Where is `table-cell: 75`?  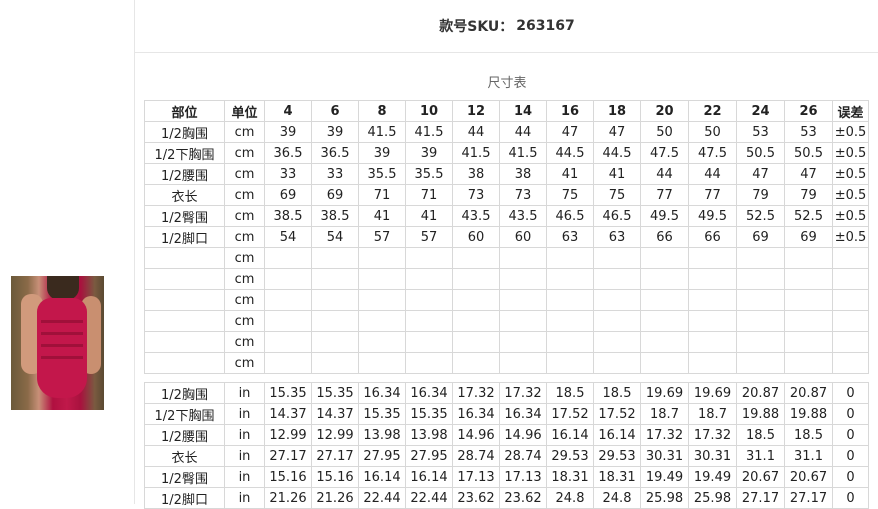
table-cell: 75 is located at coordinates (617, 195).